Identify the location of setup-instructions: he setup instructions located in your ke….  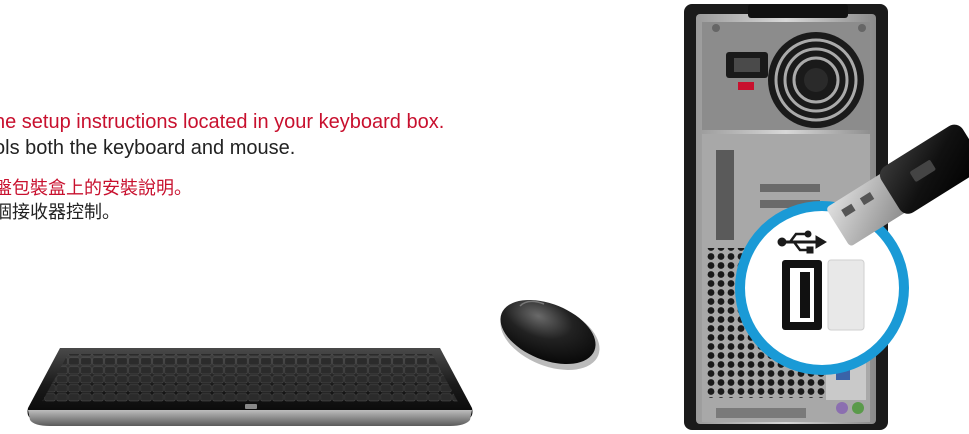
(222, 167).